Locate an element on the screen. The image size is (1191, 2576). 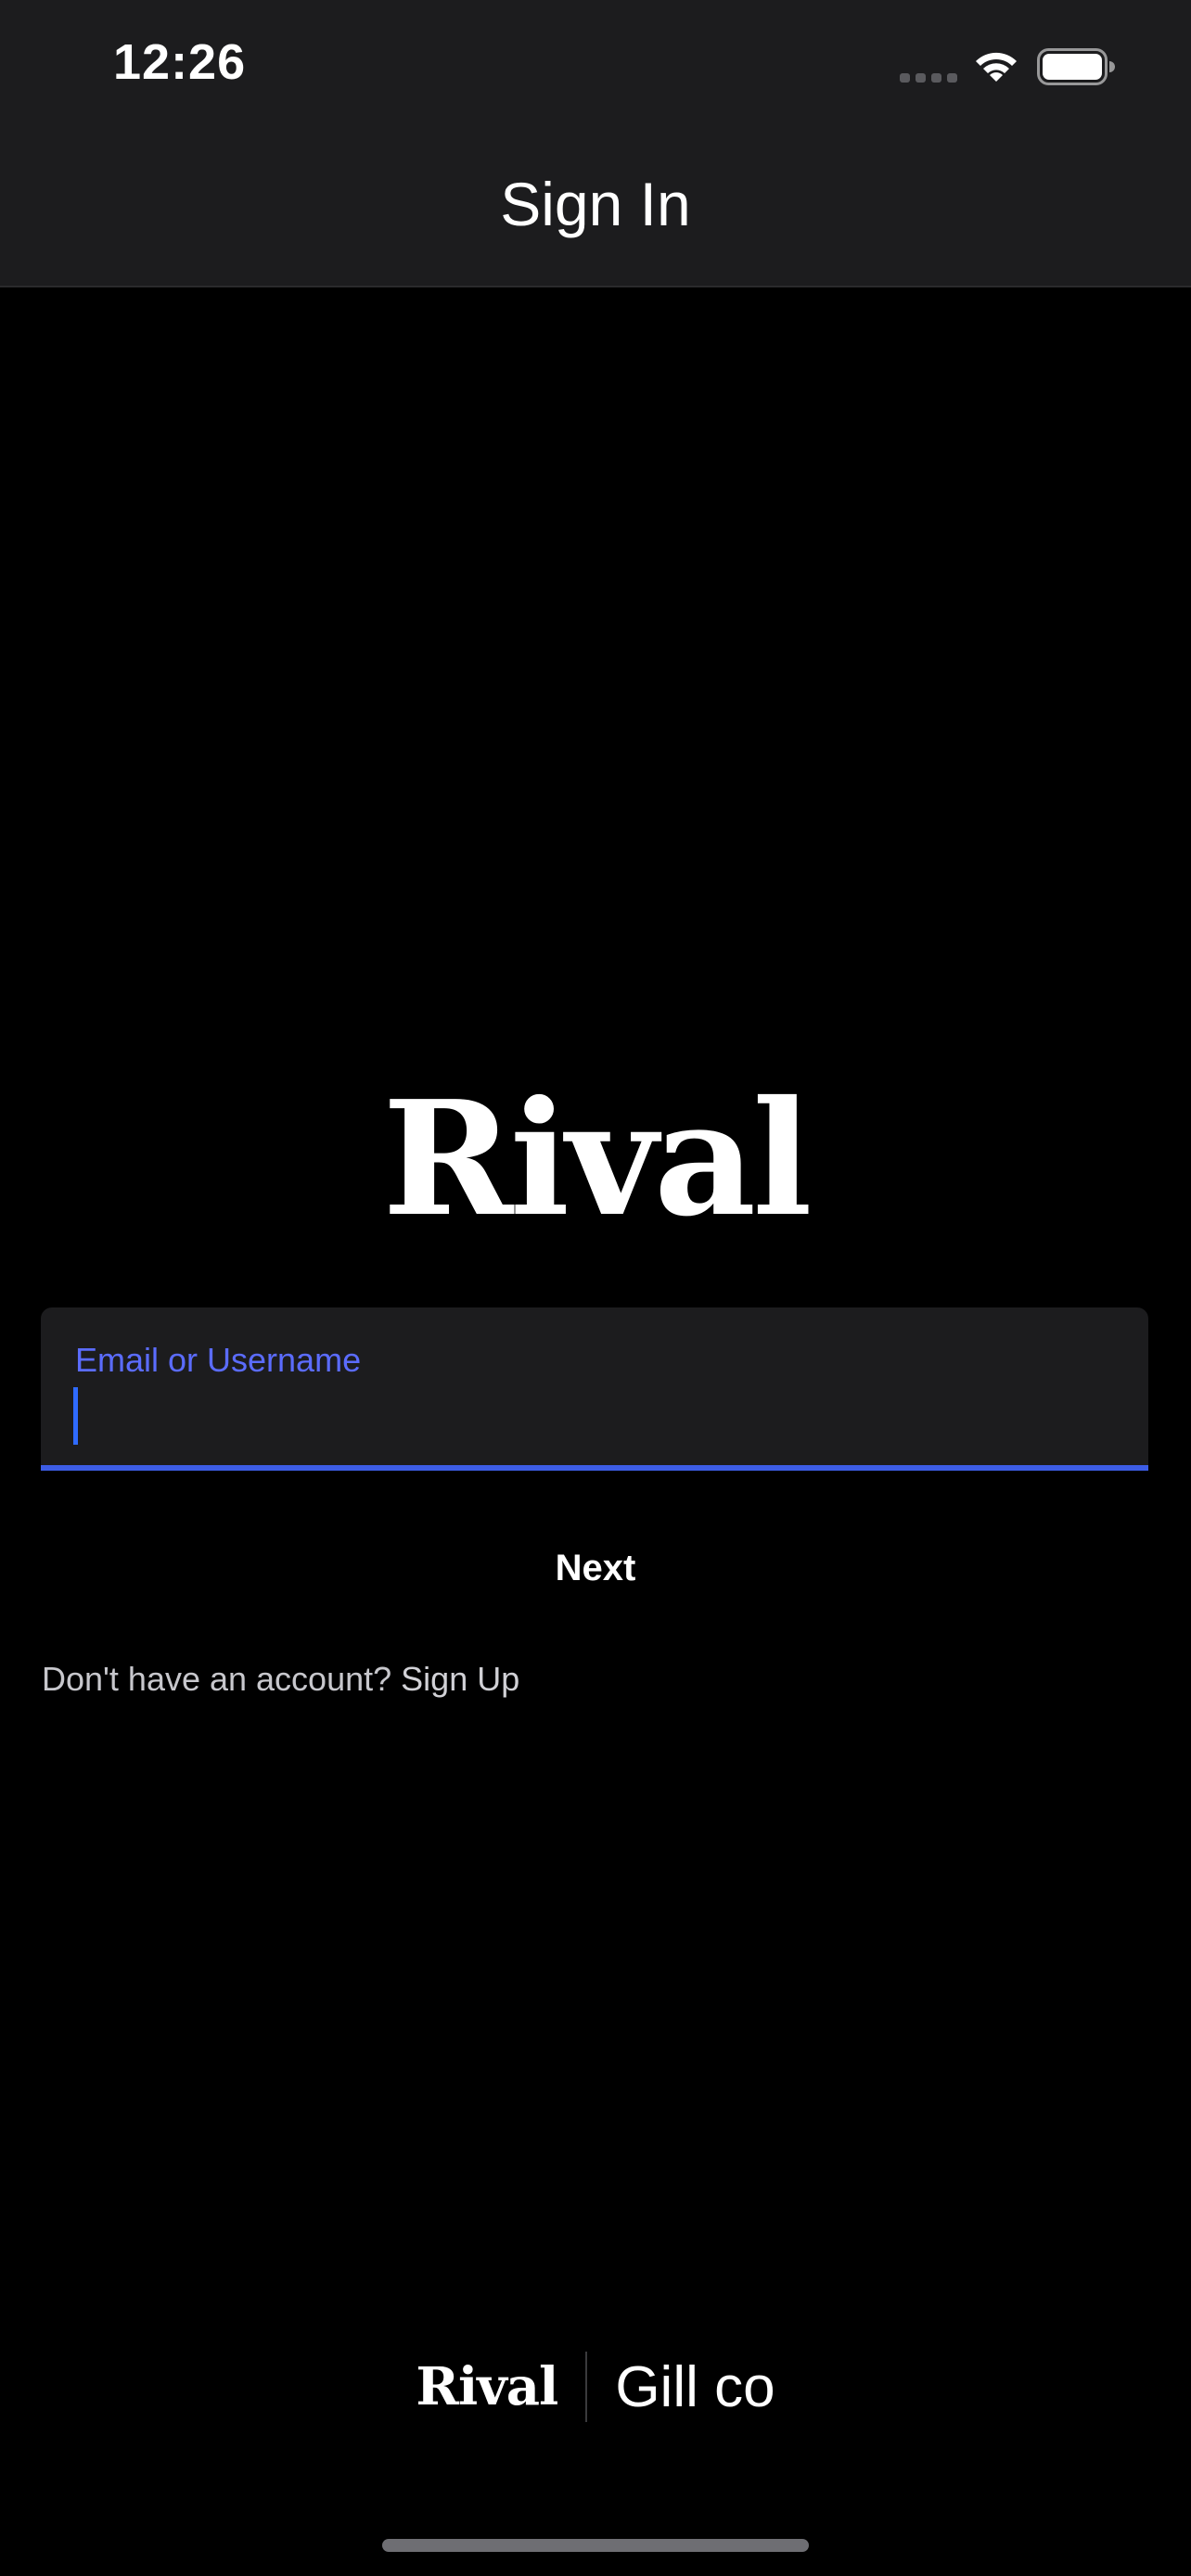
rival-logo: Rival is located at coordinates (597, 1159).